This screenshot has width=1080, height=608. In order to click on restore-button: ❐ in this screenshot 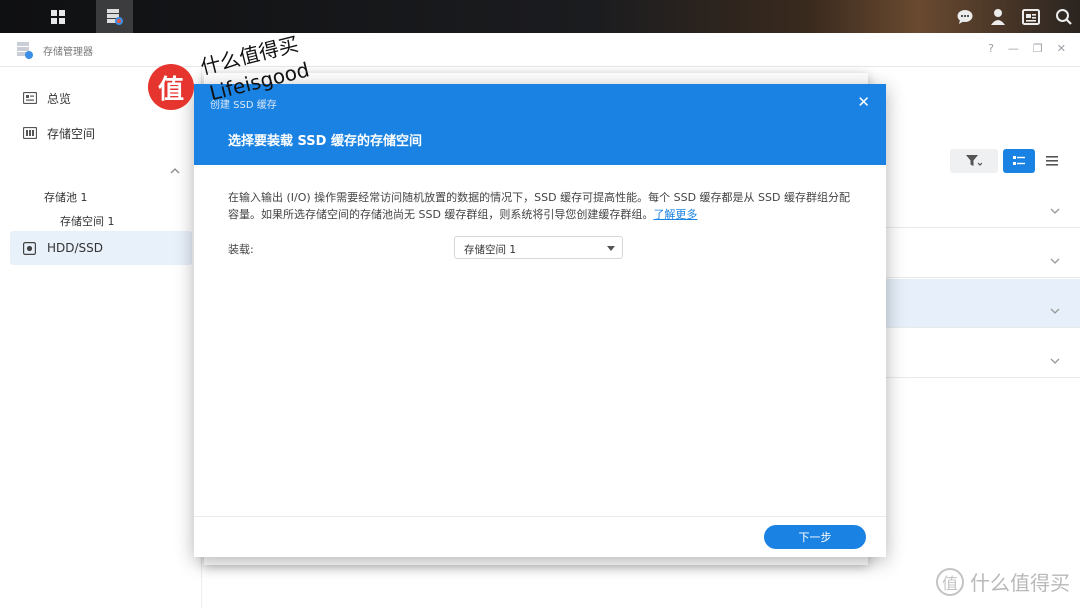, I will do `click(1038, 48)`.